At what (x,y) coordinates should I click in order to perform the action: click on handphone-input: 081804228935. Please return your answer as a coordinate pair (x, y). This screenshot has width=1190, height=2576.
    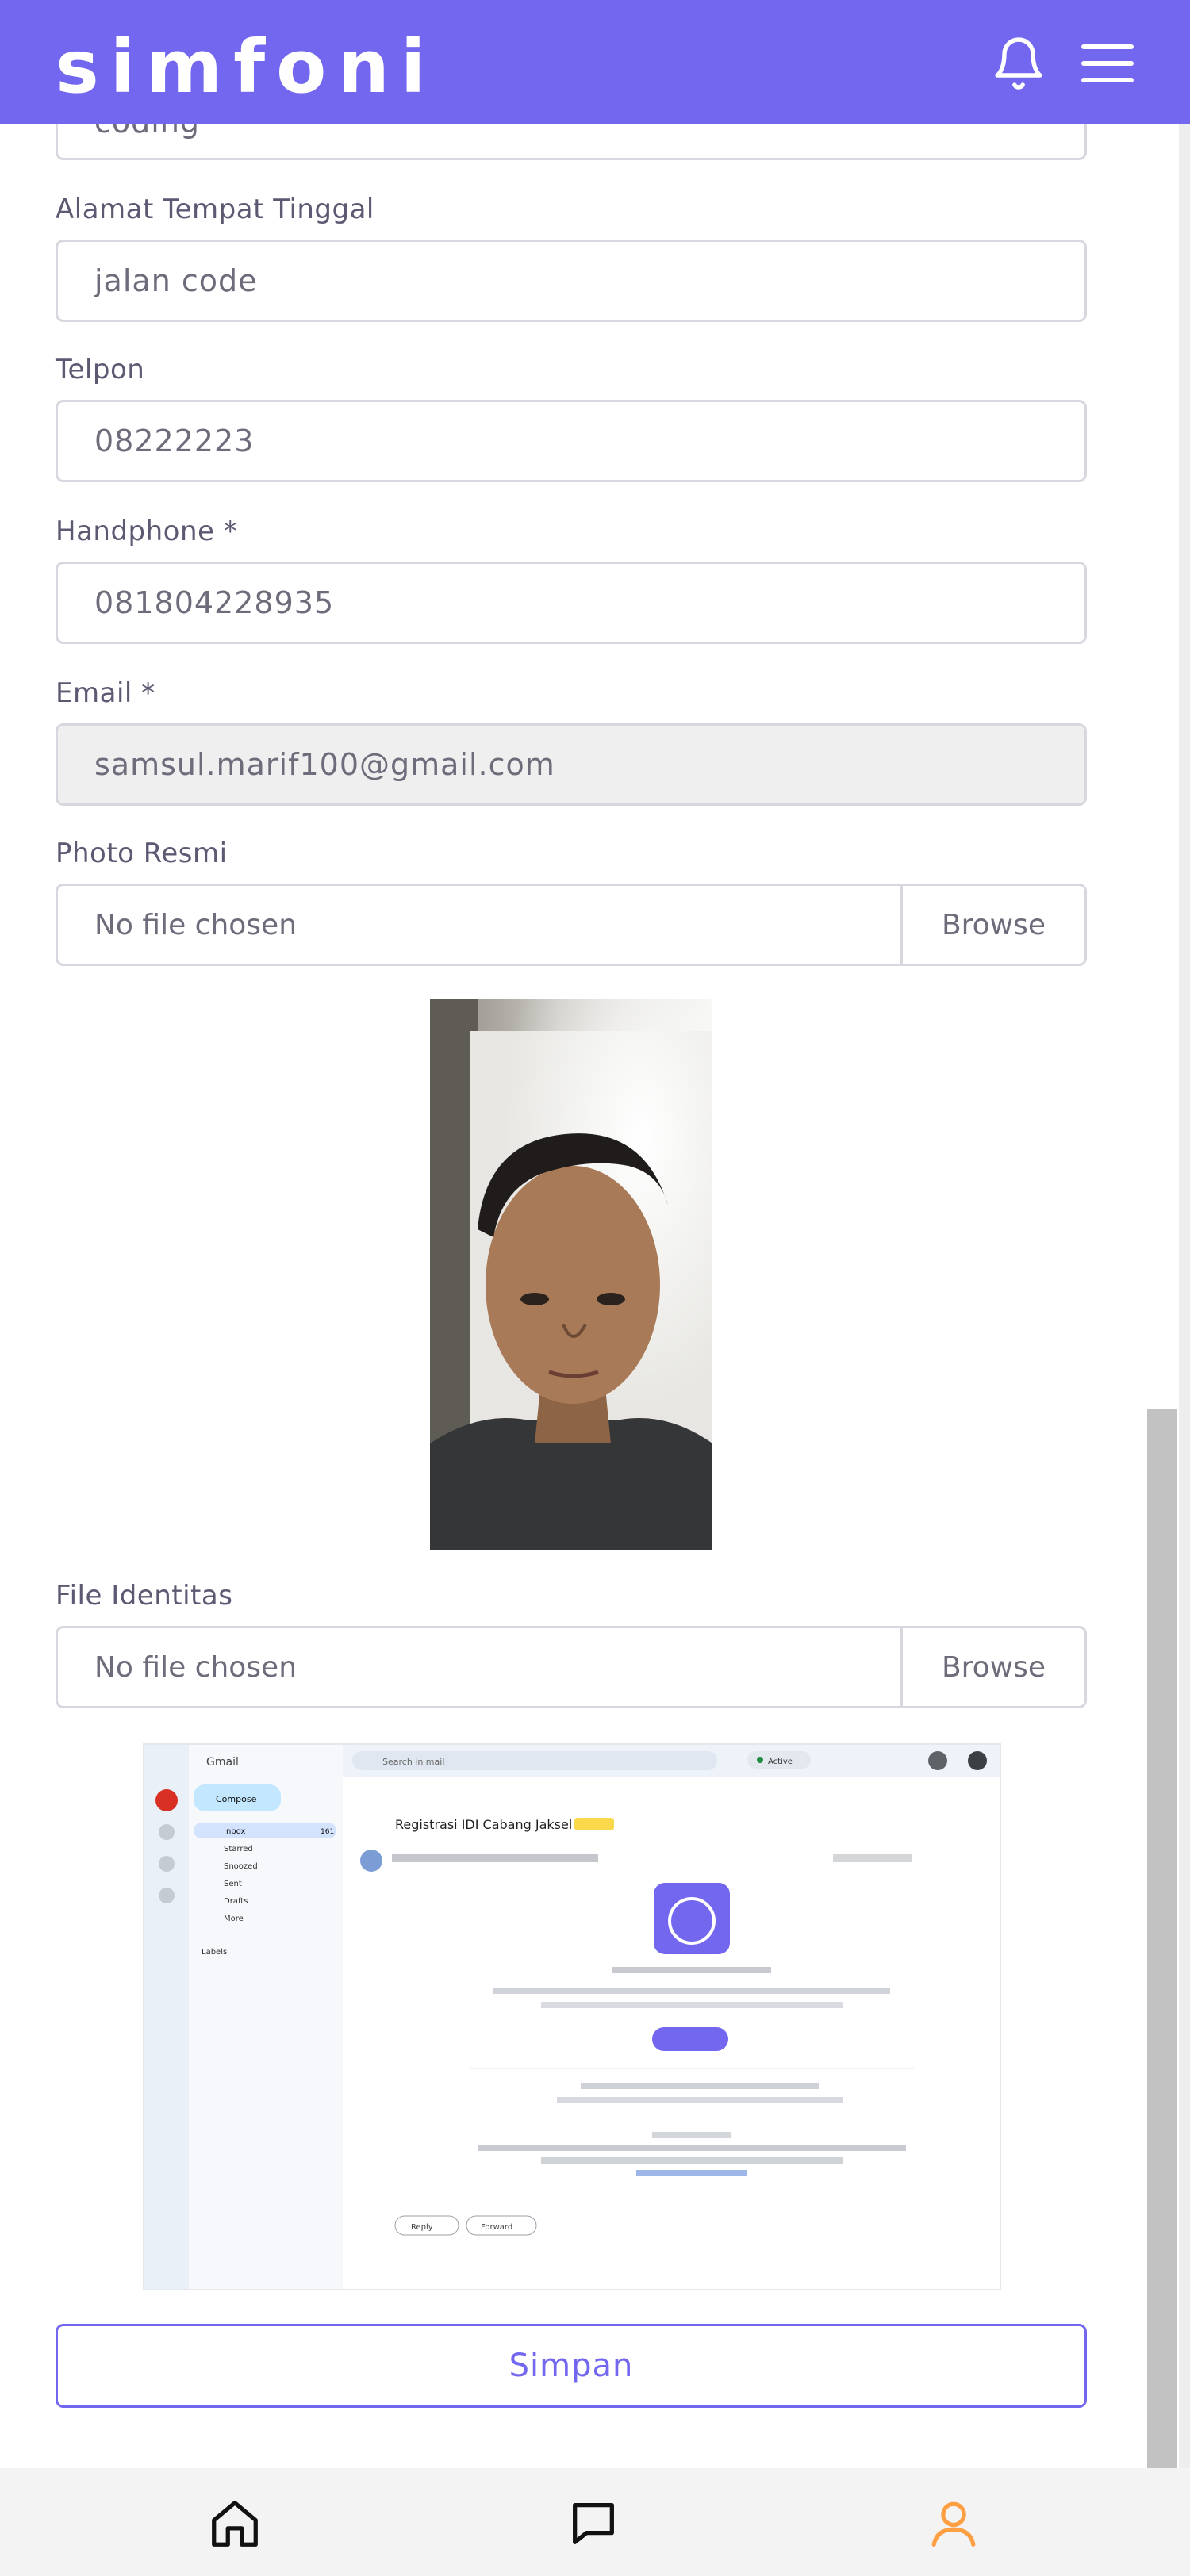
    Looking at the image, I should click on (571, 603).